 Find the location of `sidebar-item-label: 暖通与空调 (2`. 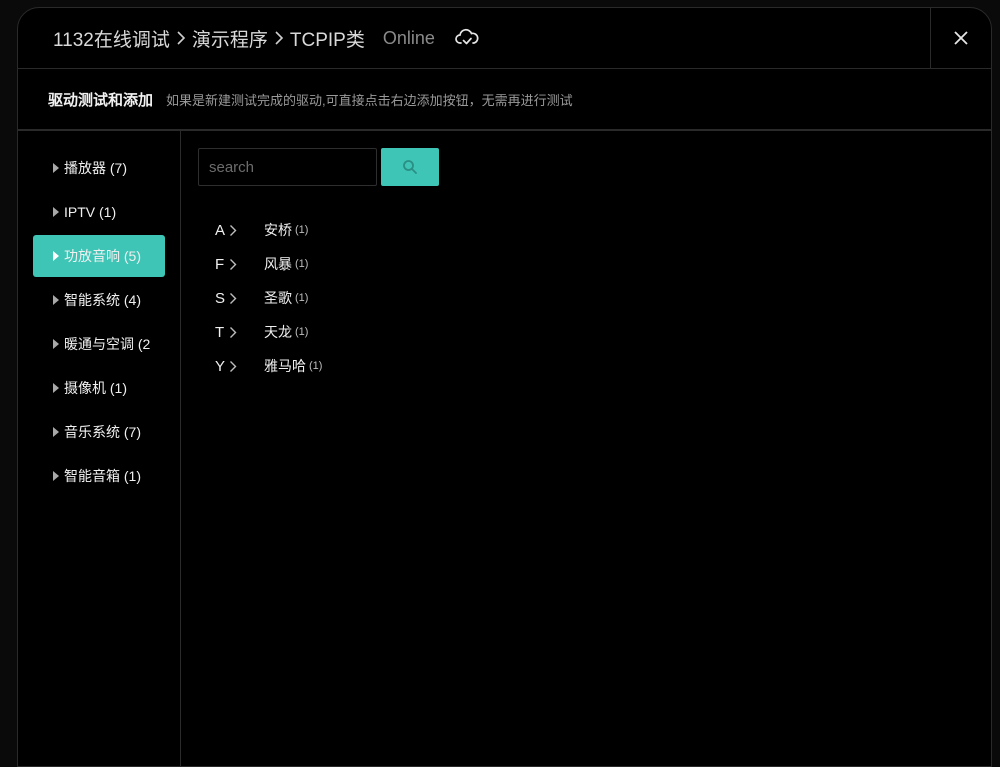

sidebar-item-label: 暖通与空调 (2 is located at coordinates (107, 344).